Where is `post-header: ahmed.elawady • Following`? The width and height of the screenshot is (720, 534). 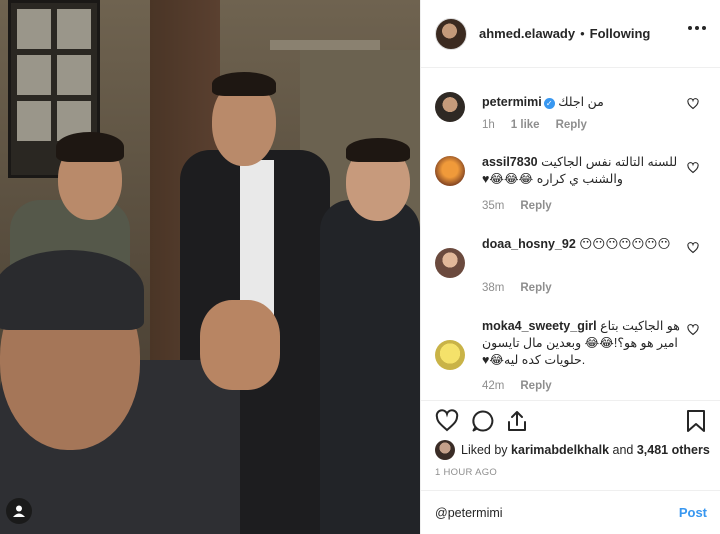
post-header: ahmed.elawady • Following is located at coordinates (570, 34).